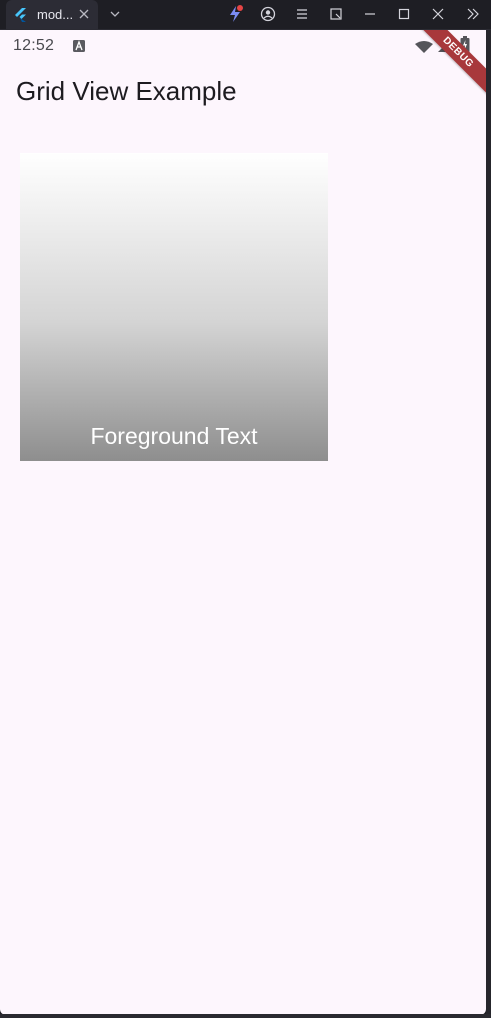  I want to click on window-close-icon, so click(438, 14).